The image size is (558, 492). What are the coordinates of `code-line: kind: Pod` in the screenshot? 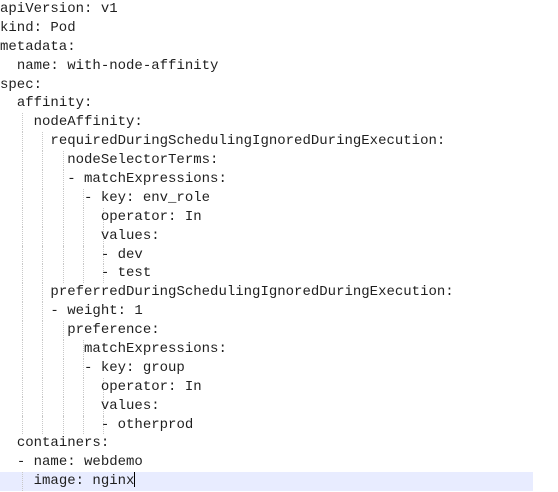 It's located at (279, 28).